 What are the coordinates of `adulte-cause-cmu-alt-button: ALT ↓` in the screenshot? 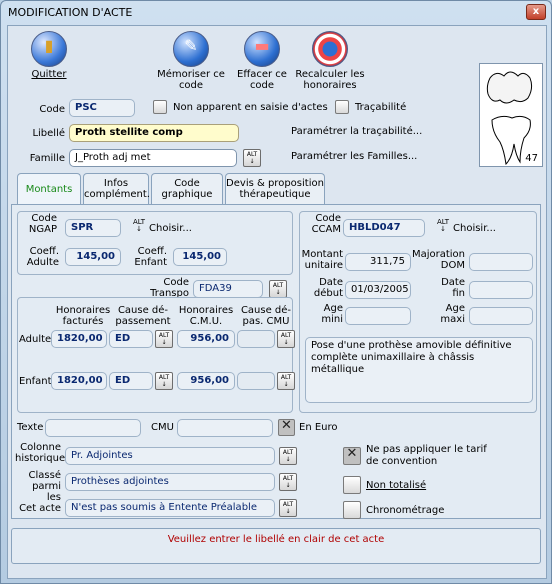 It's located at (286, 339).